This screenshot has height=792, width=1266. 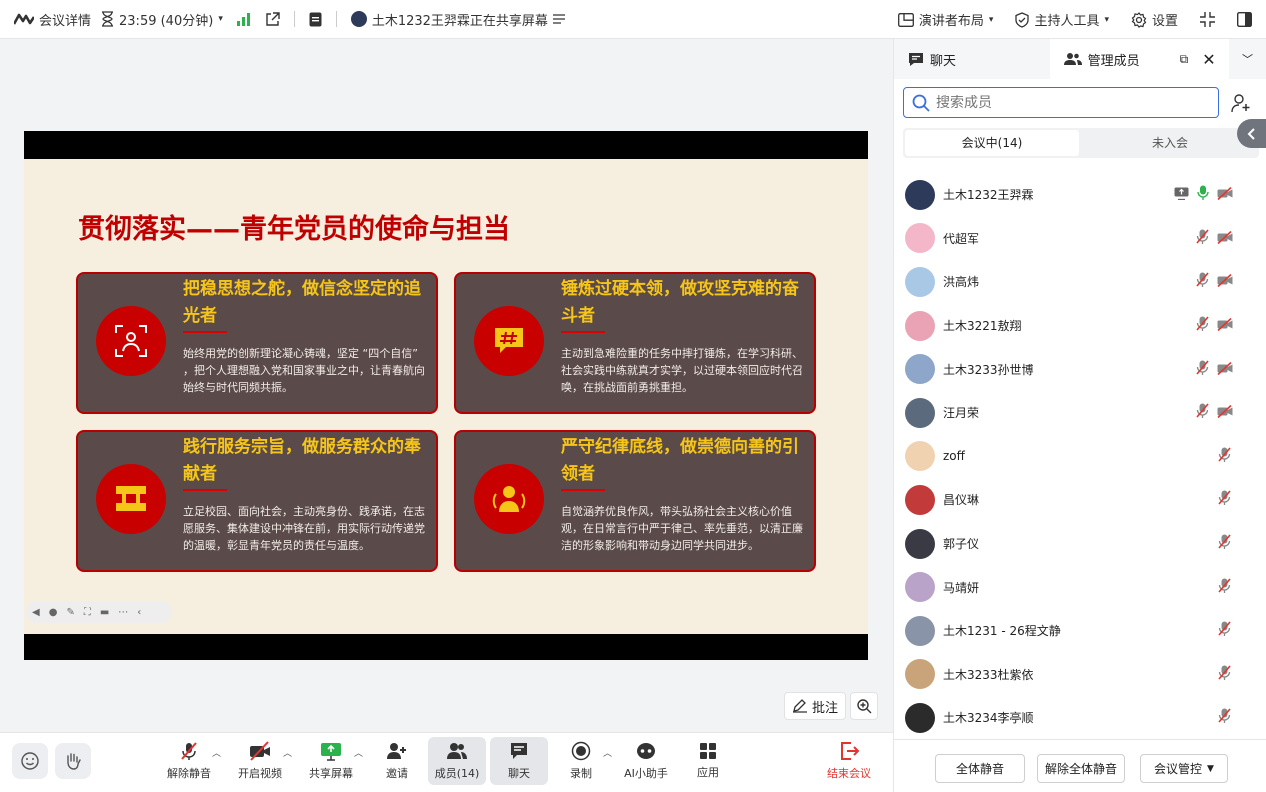 What do you see at coordinates (1139, 19) in the screenshot?
I see `gear-icon` at bounding box center [1139, 19].